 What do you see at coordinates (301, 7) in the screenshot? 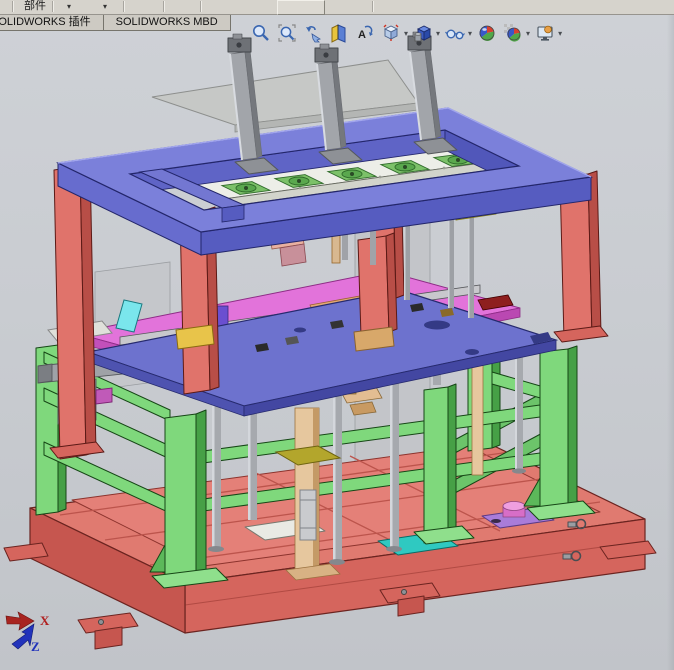
I see `toolbar-blank-button` at bounding box center [301, 7].